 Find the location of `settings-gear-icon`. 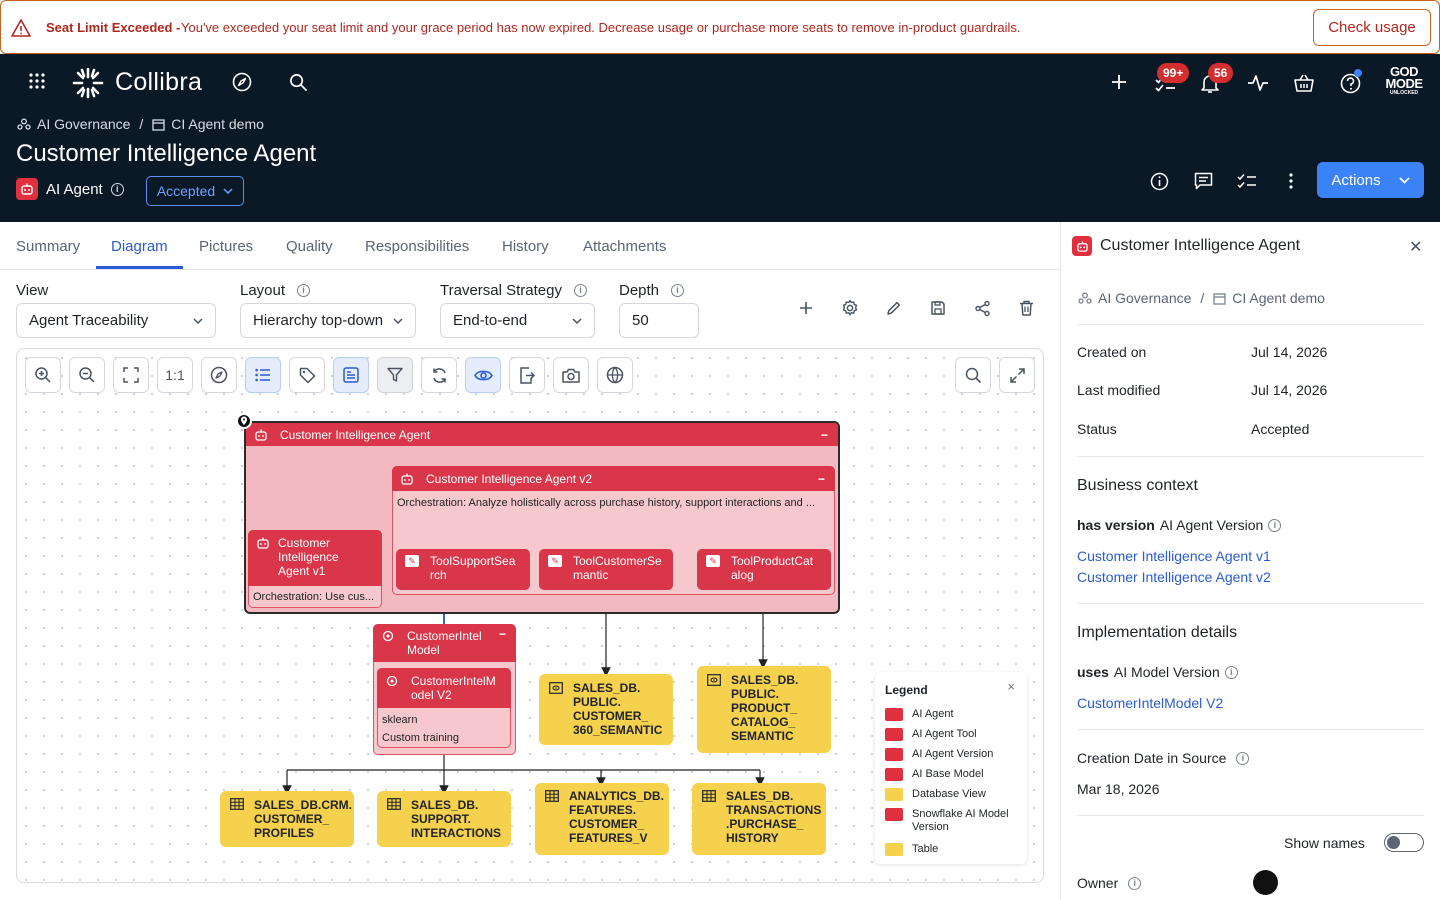

settings-gear-icon is located at coordinates (850, 308).